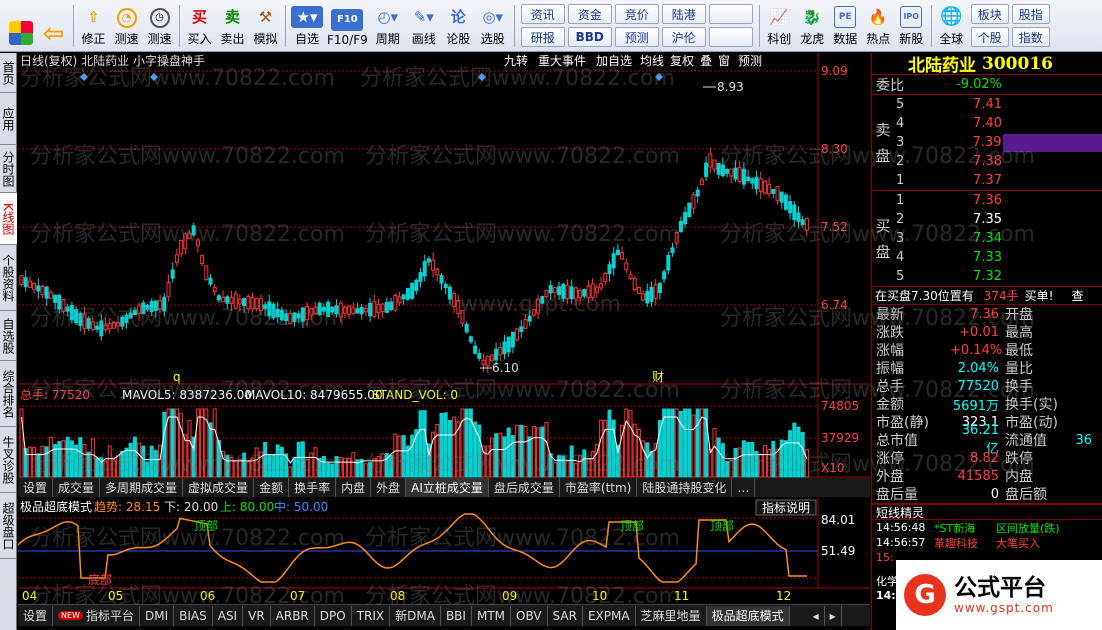 The height and width of the screenshot is (630, 1102). What do you see at coordinates (20, 26) in the screenshot?
I see `home-button` at bounding box center [20, 26].